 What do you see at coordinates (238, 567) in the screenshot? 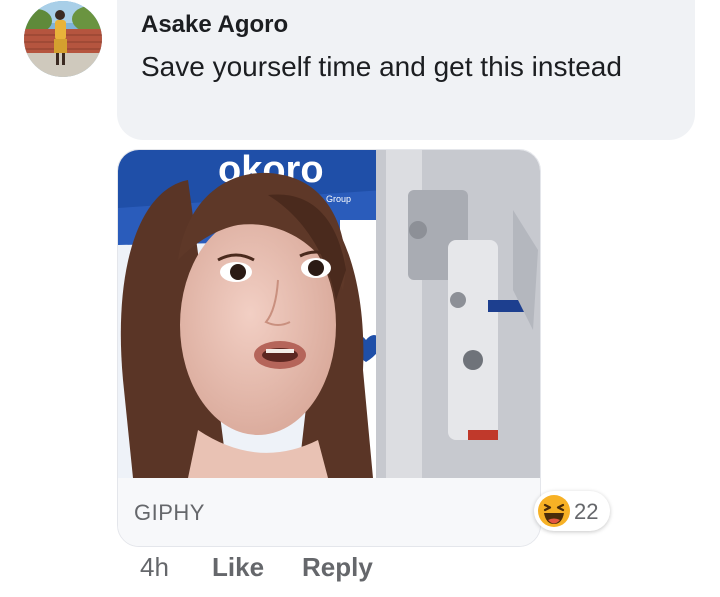
I see `like-button: Like` at bounding box center [238, 567].